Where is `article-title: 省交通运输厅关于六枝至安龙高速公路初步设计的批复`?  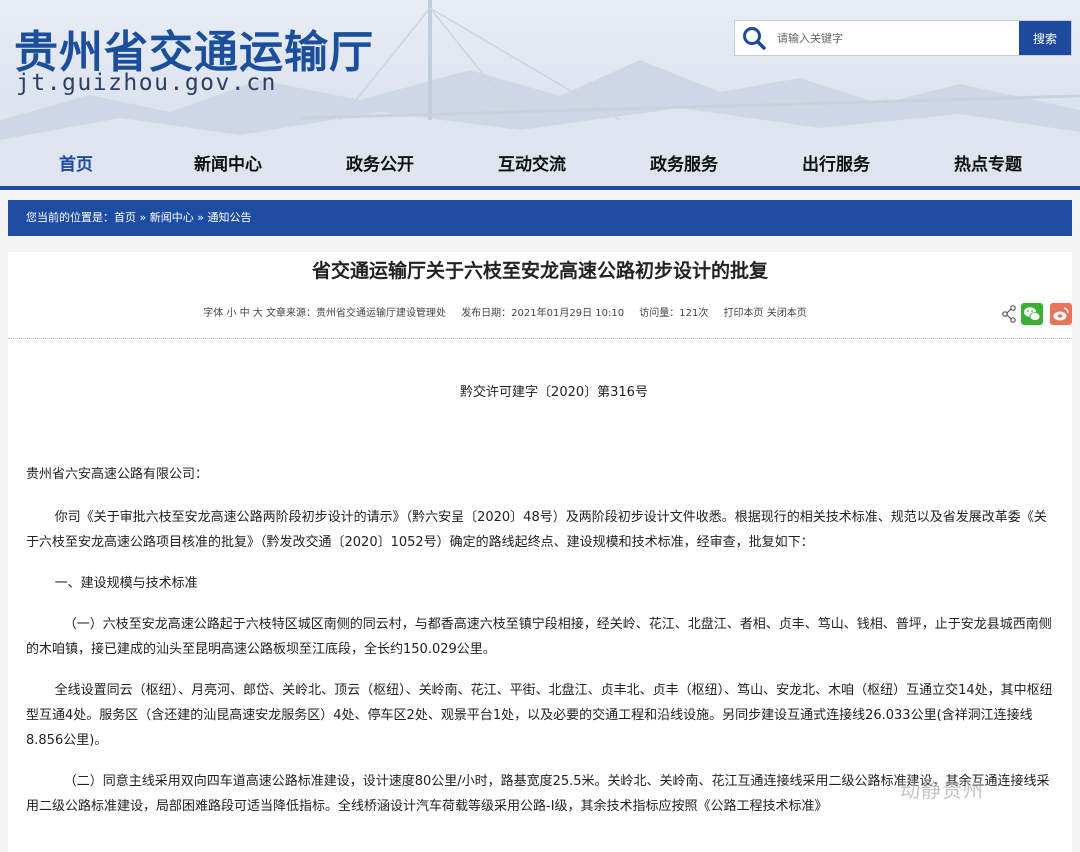
article-title: 省交通运输厅关于六枝至安龙高速公路初步设计的批复 is located at coordinates (539, 271).